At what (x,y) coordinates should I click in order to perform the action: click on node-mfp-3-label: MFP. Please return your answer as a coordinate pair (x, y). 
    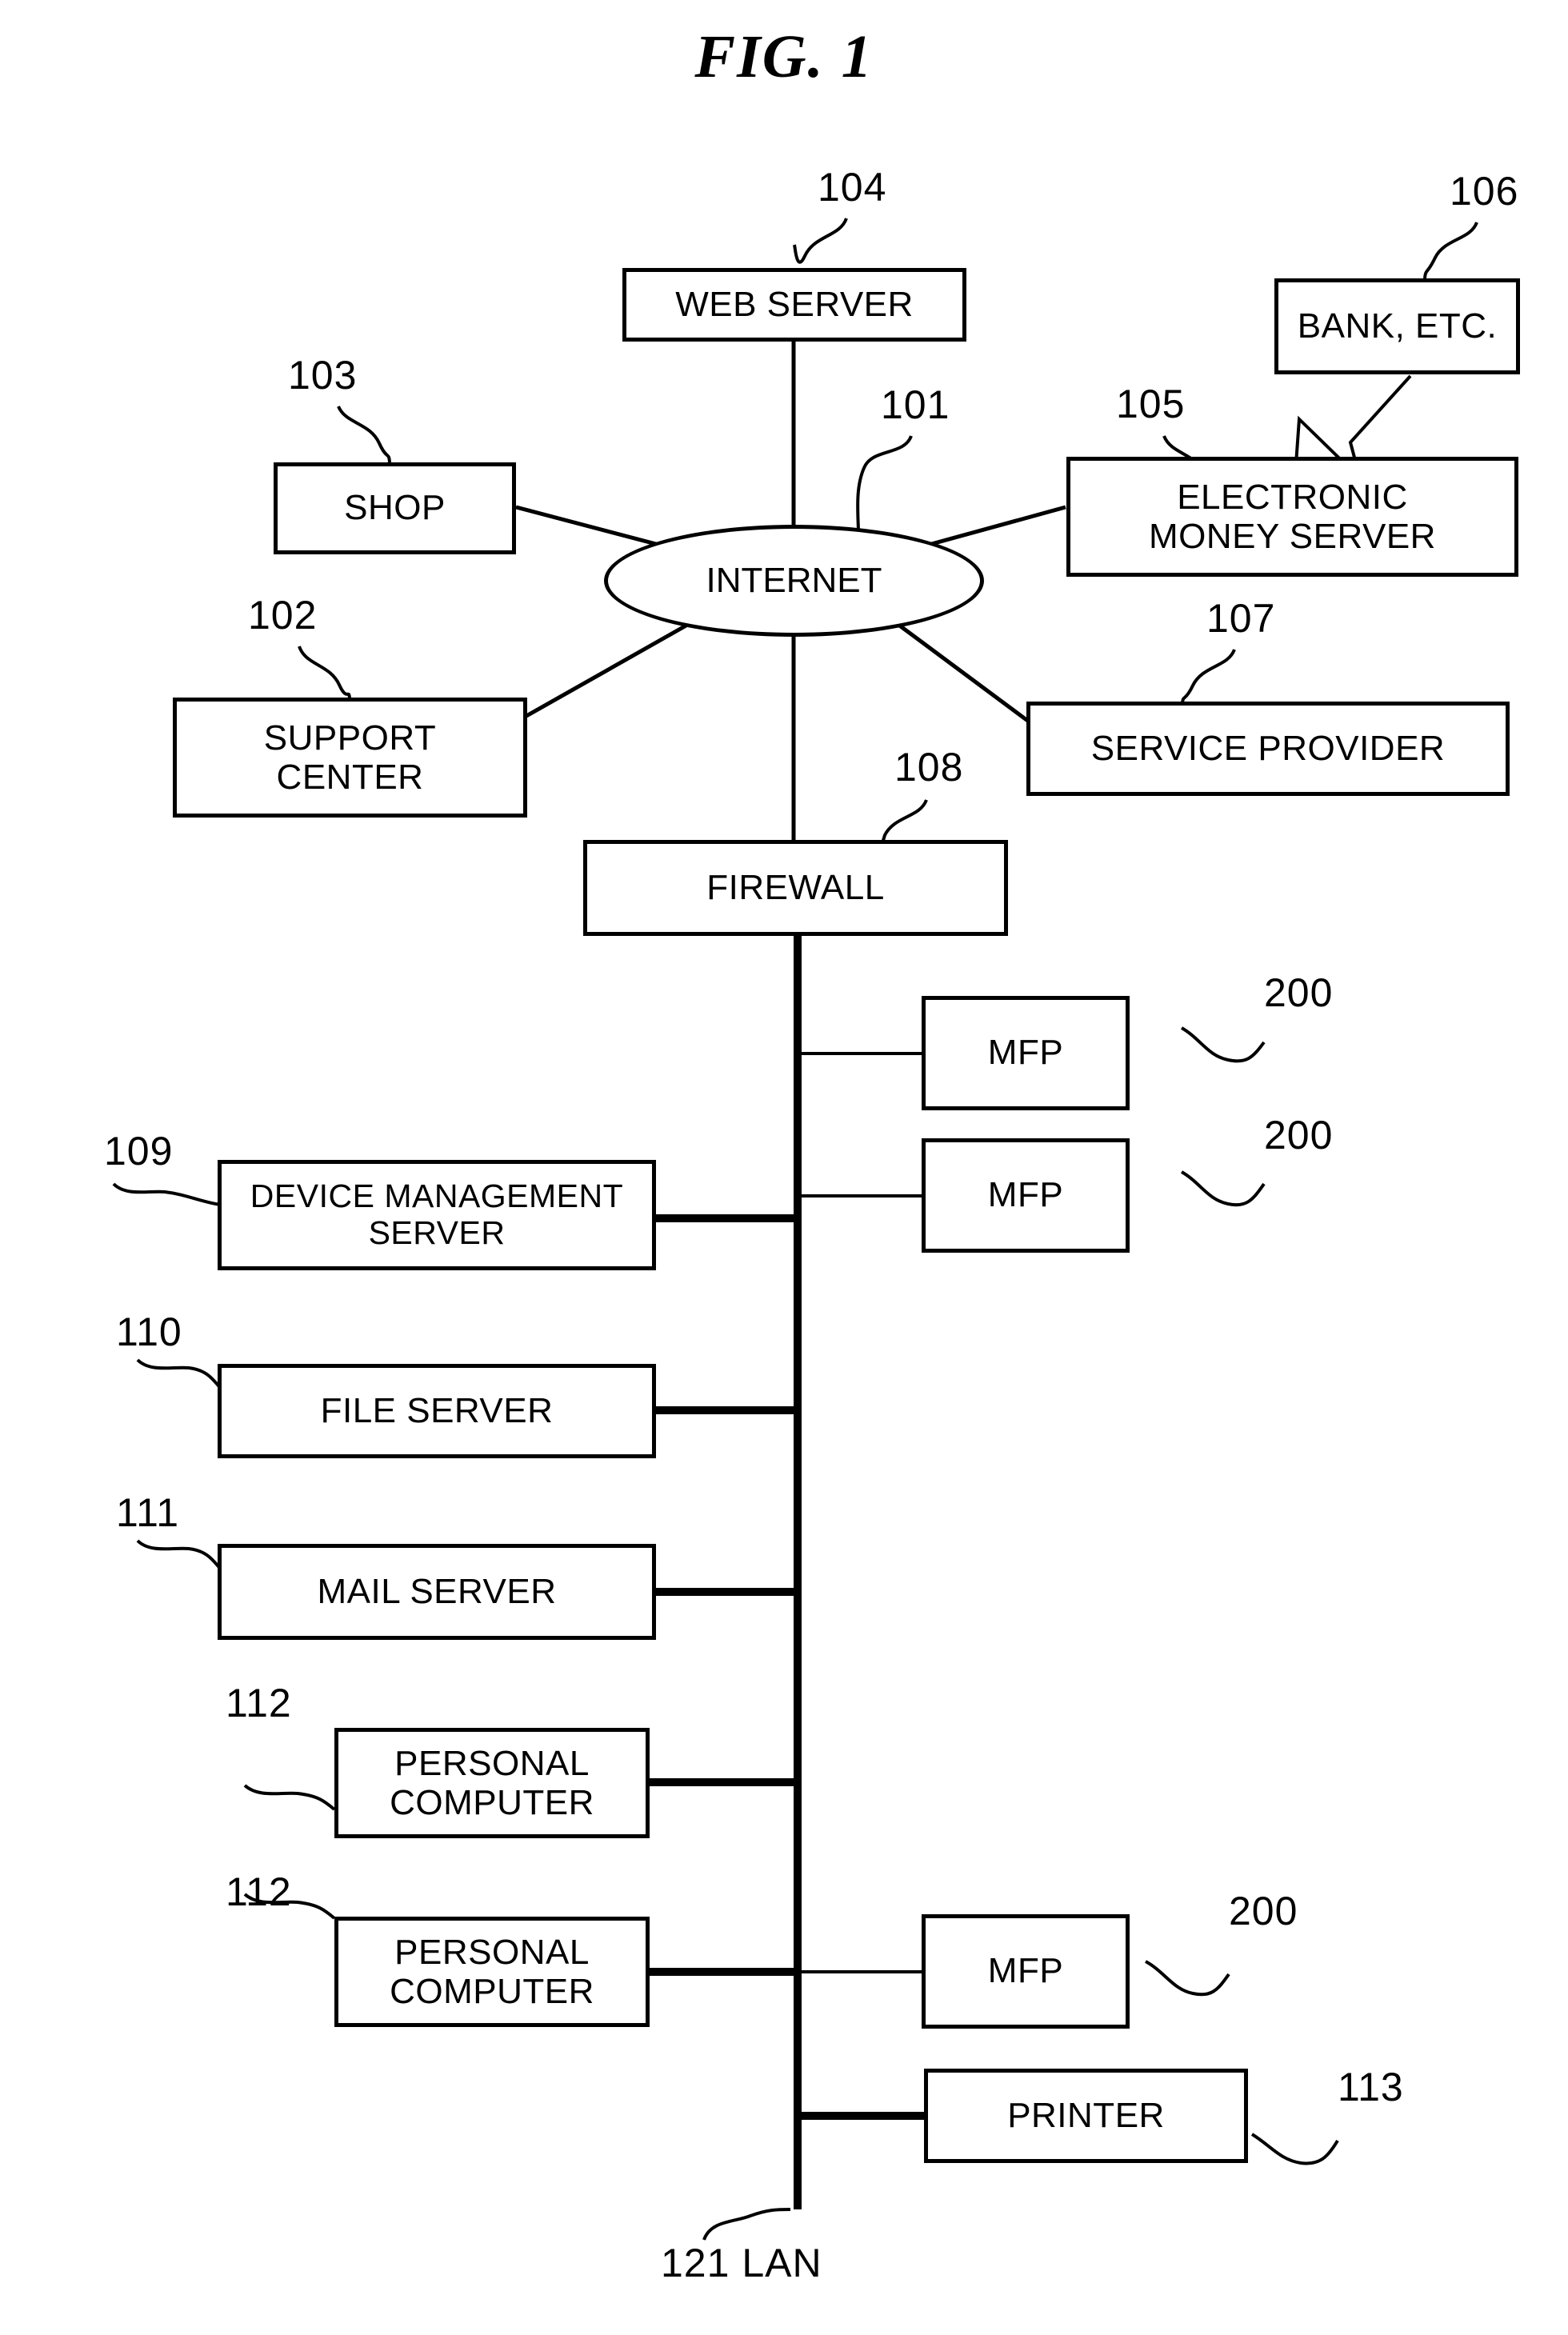
    Looking at the image, I should click on (1025, 1971).